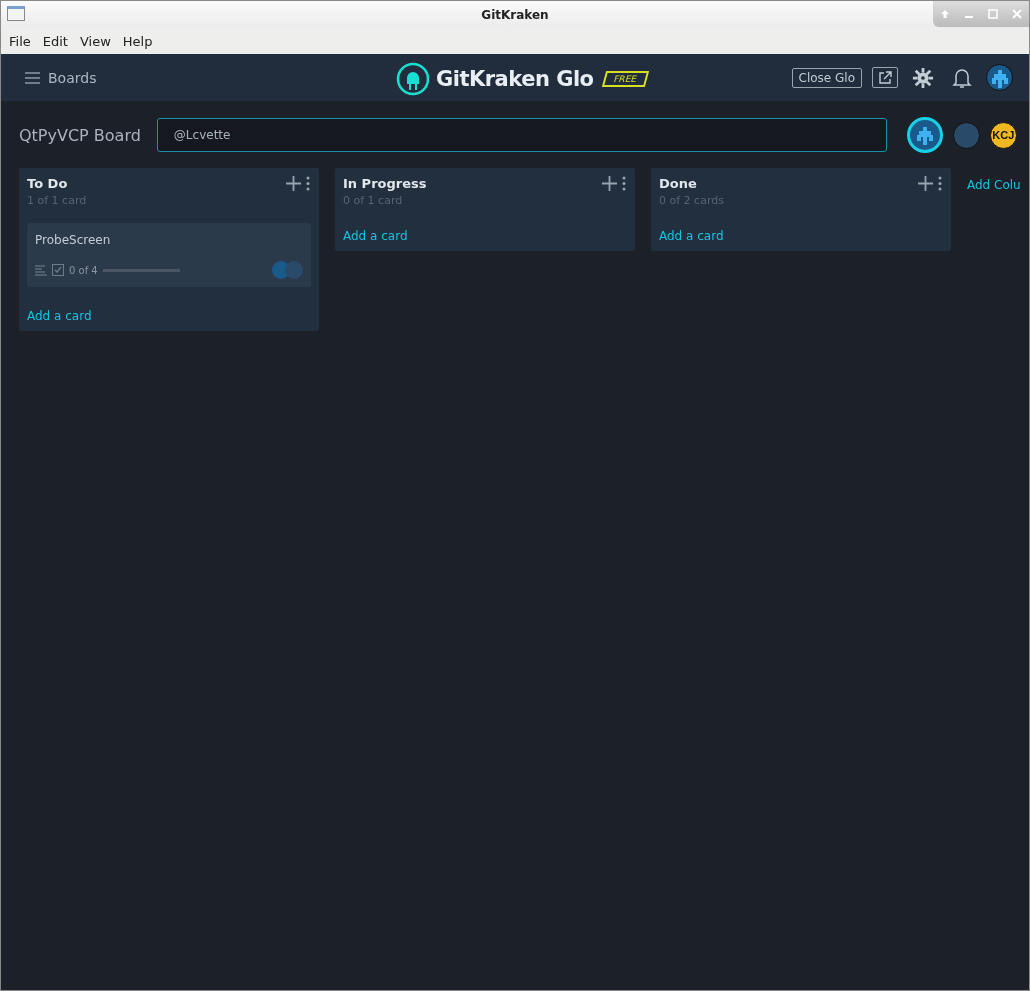 The height and width of the screenshot is (991, 1030). What do you see at coordinates (20, 41) in the screenshot?
I see `menu-item: File` at bounding box center [20, 41].